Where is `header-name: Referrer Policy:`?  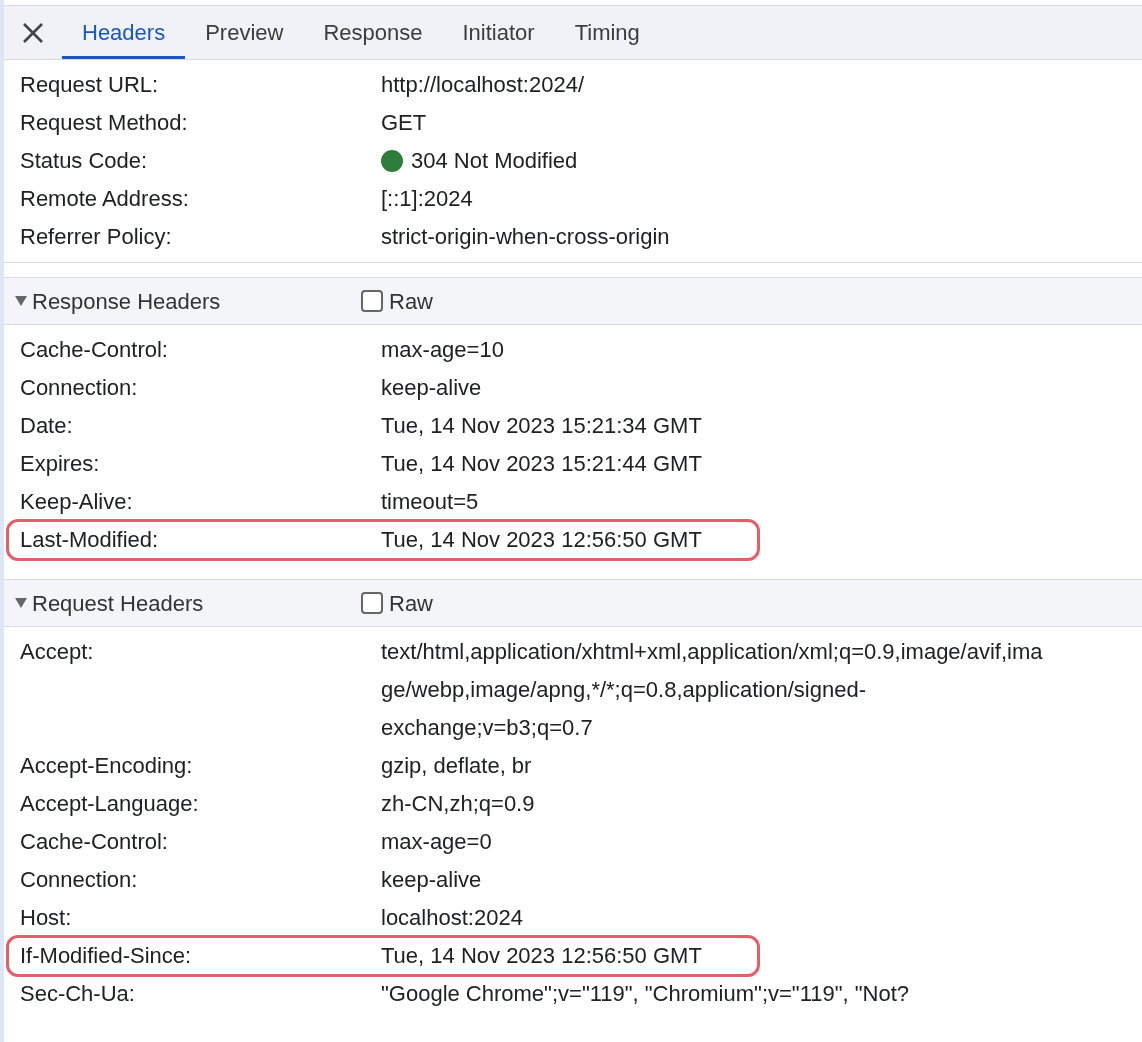
header-name: Referrer Policy: is located at coordinates (96, 237).